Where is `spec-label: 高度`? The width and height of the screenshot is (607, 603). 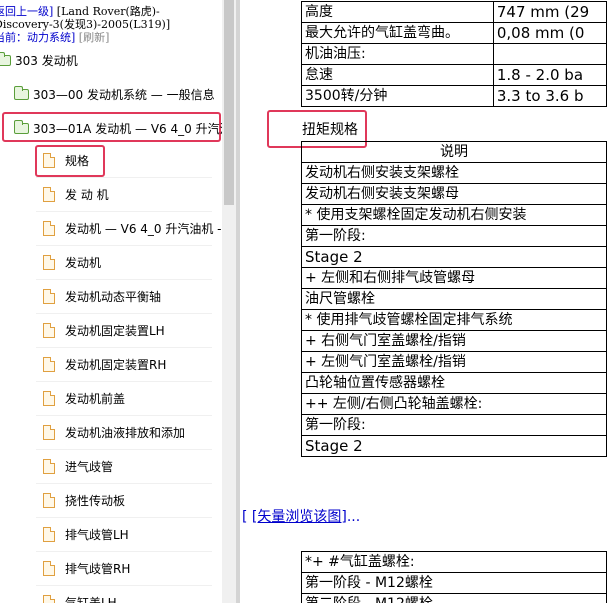
spec-label: 高度 is located at coordinates (397, 12).